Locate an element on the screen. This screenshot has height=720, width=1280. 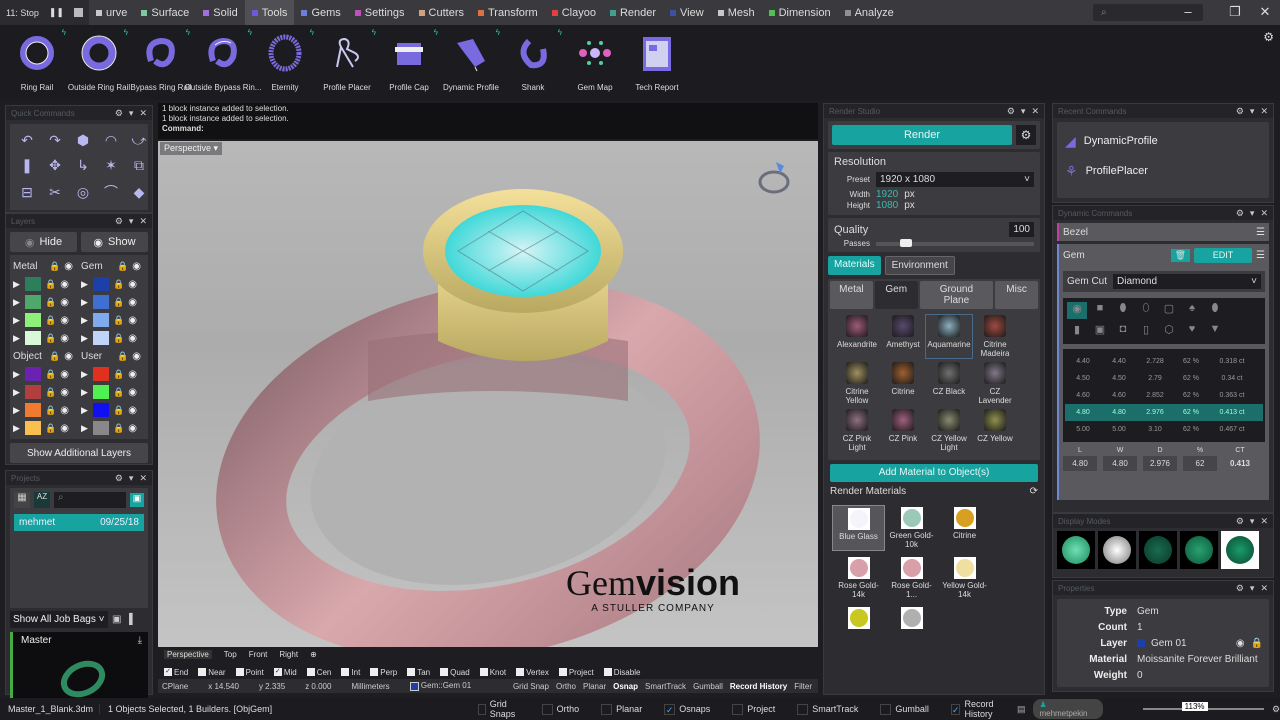
sort-az-icon: AZ is located at coordinates (42, 500).